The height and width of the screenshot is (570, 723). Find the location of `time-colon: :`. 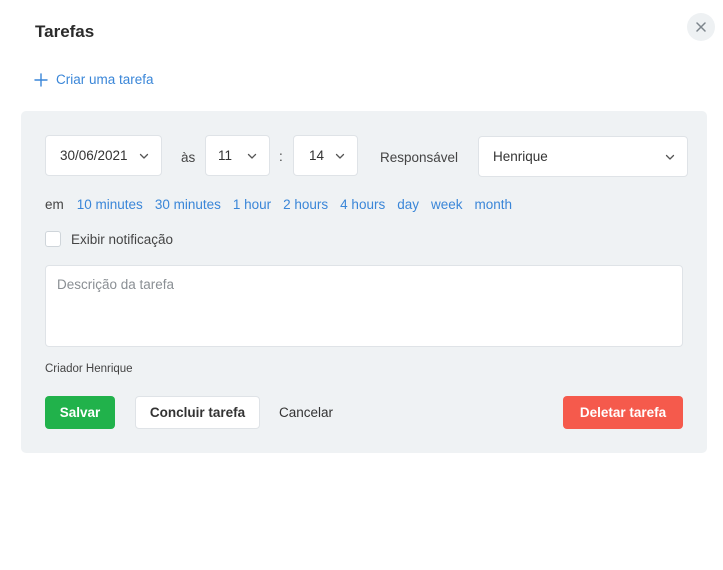

time-colon: : is located at coordinates (281, 156).